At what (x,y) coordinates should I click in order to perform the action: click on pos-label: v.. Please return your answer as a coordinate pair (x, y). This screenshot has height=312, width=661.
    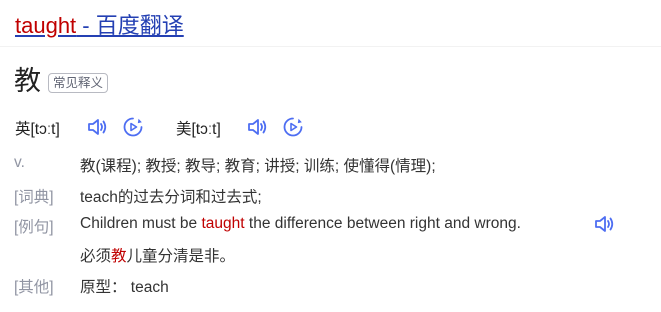
    Looking at the image, I should click on (19, 162).